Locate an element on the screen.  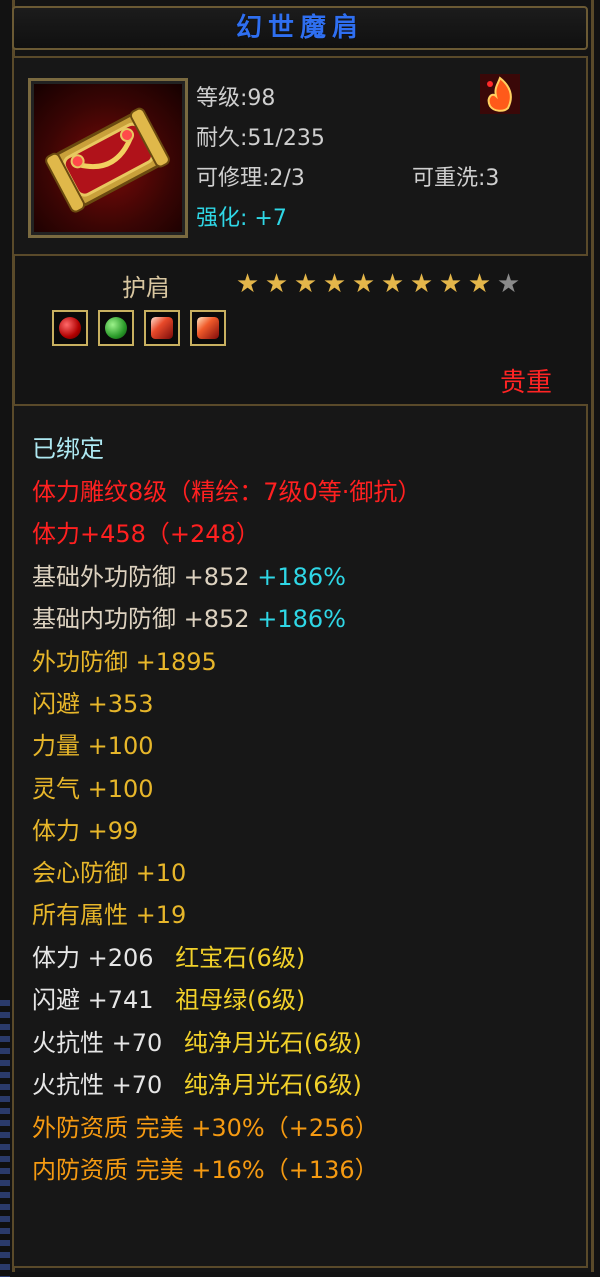
quality-line: 外防资质 完美 +30%（+256） is located at coordinates (205, 1128).